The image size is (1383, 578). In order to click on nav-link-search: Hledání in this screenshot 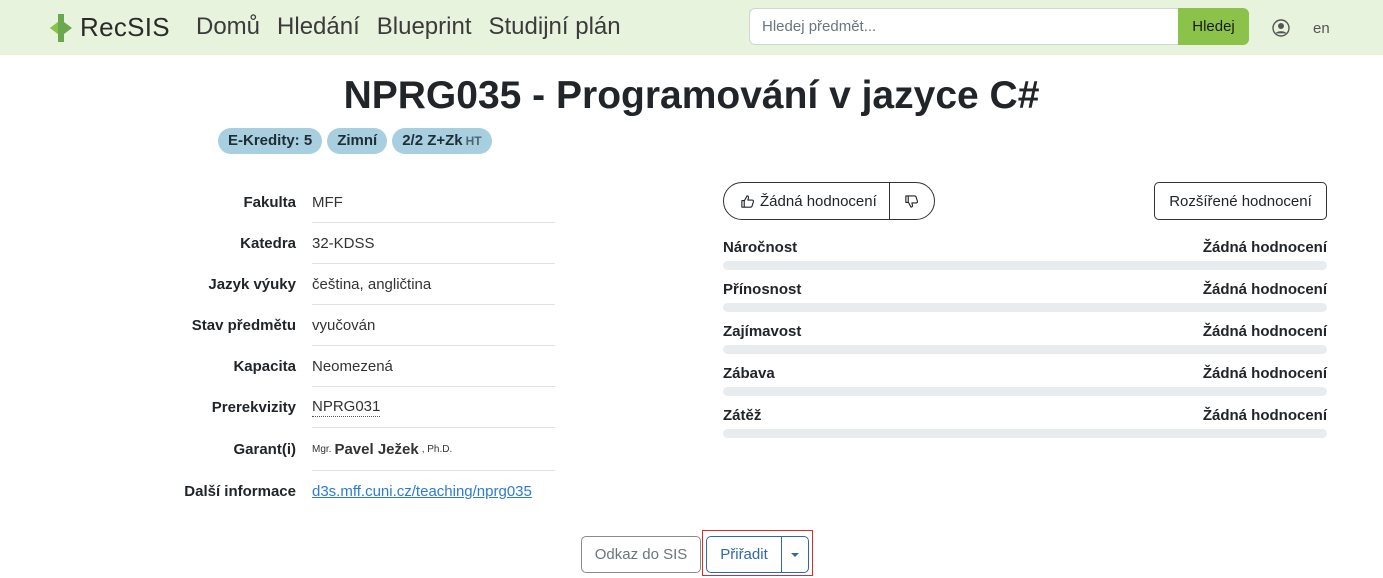, I will do `click(318, 27)`.